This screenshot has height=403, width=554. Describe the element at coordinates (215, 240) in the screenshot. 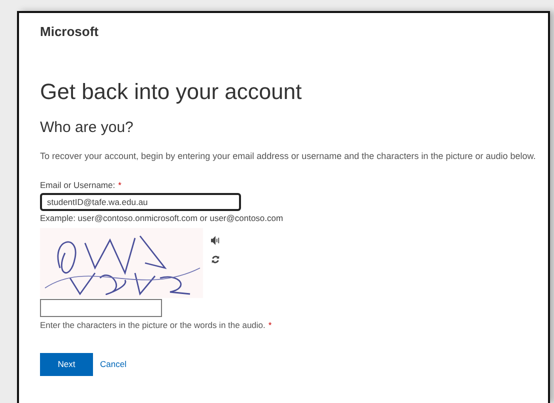

I see `audio-icon` at that location.